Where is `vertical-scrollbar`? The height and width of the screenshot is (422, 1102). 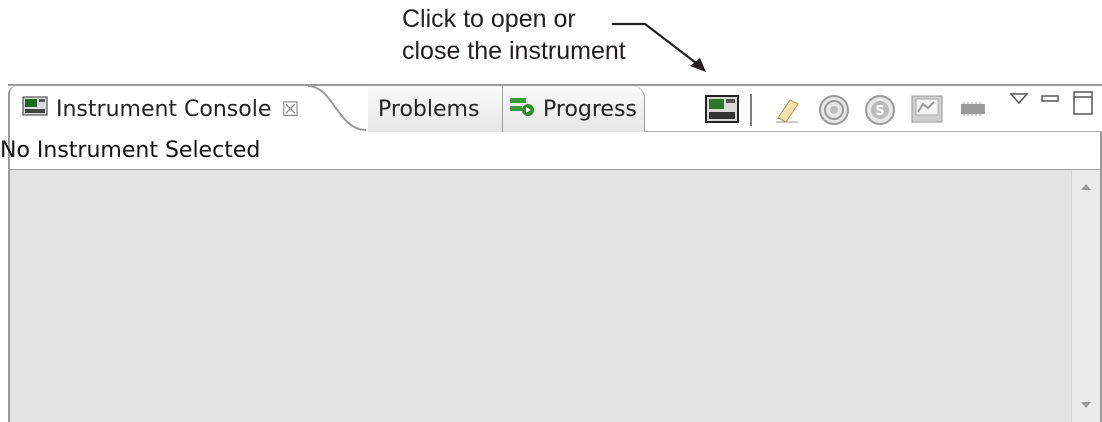 vertical-scrollbar is located at coordinates (1085, 296).